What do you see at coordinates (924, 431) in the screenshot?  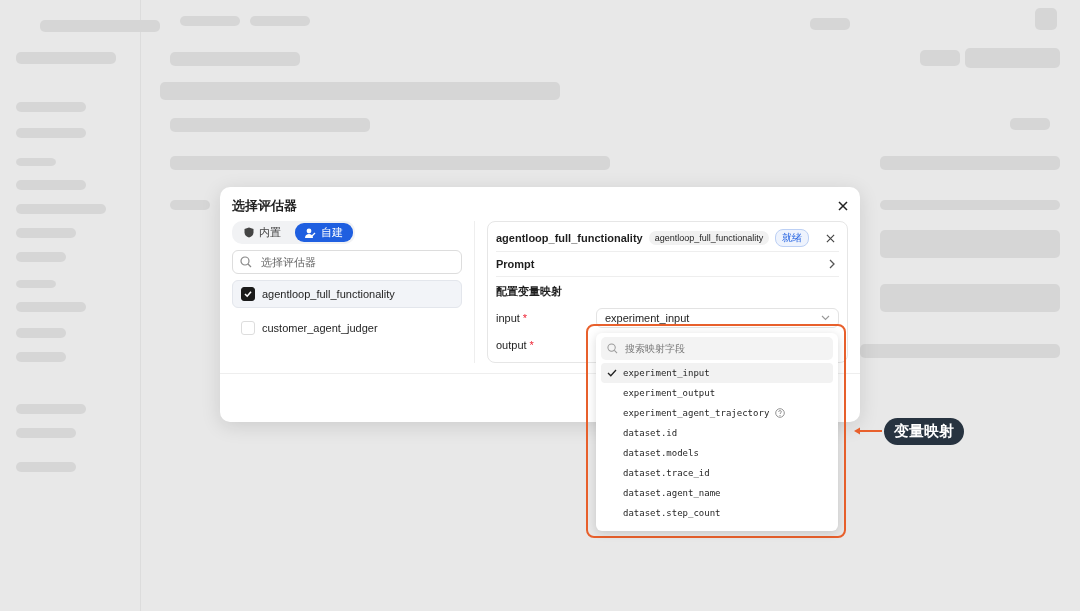 I see `callout-label: 变量映射` at bounding box center [924, 431].